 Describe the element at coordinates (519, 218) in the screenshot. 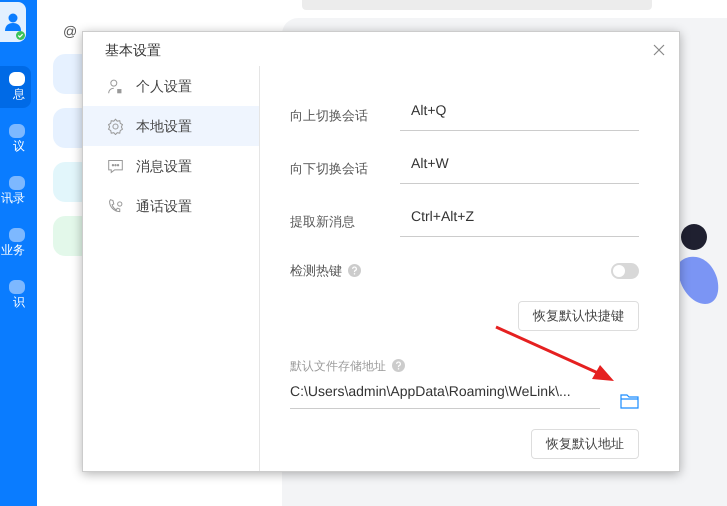

I see `shortcut-field: Ctrl+Alt+Z` at that location.